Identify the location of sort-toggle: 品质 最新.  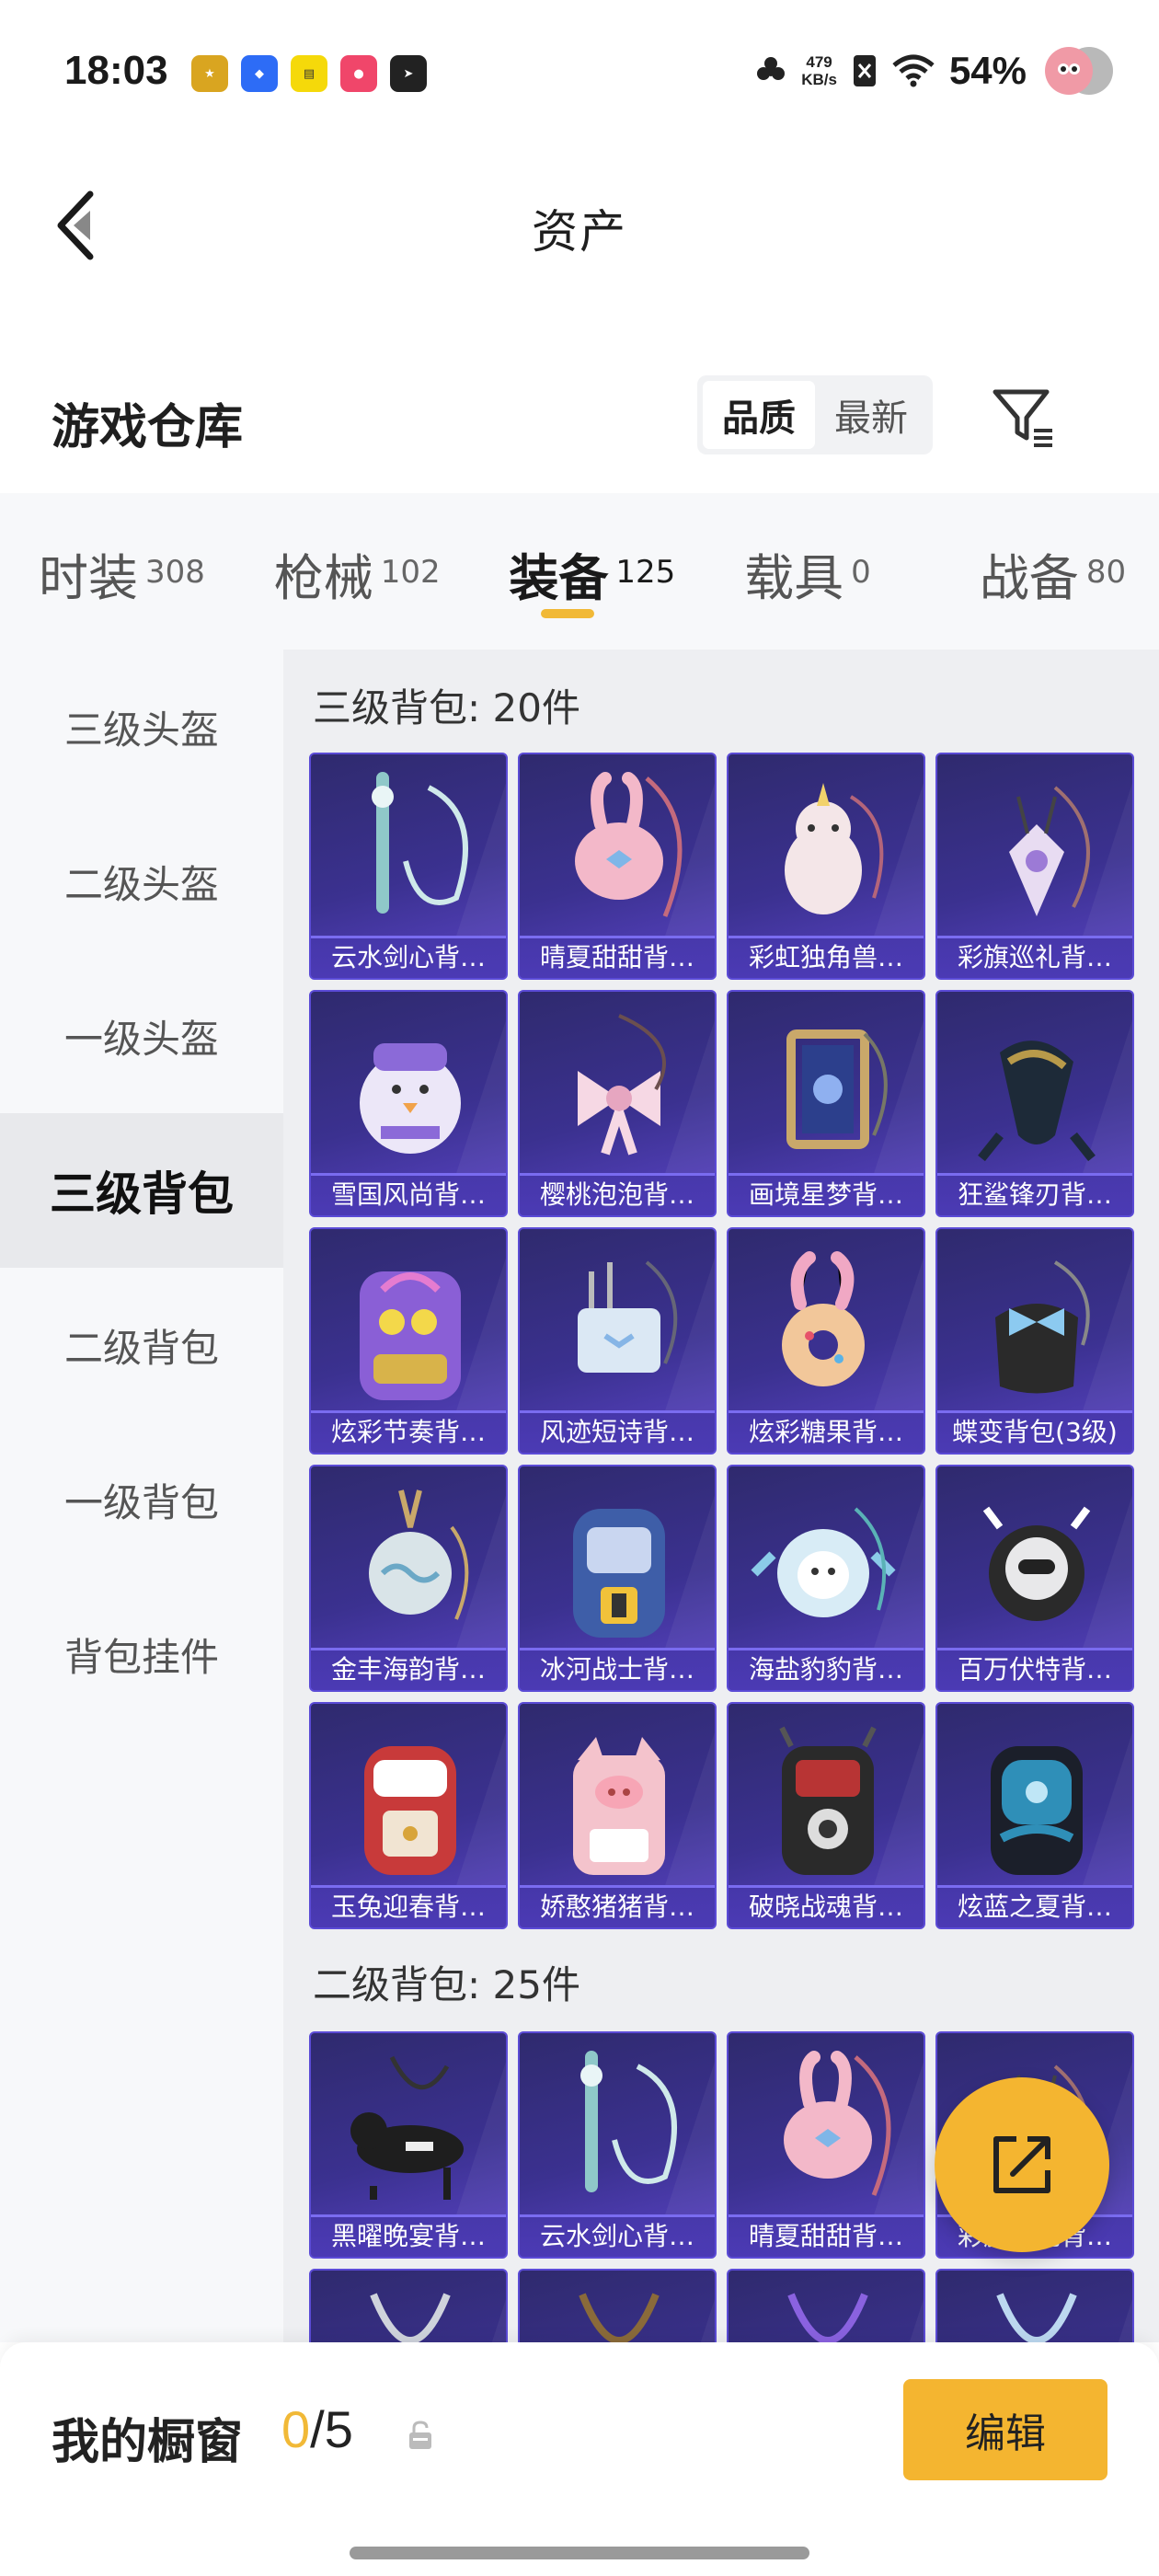
(815, 414).